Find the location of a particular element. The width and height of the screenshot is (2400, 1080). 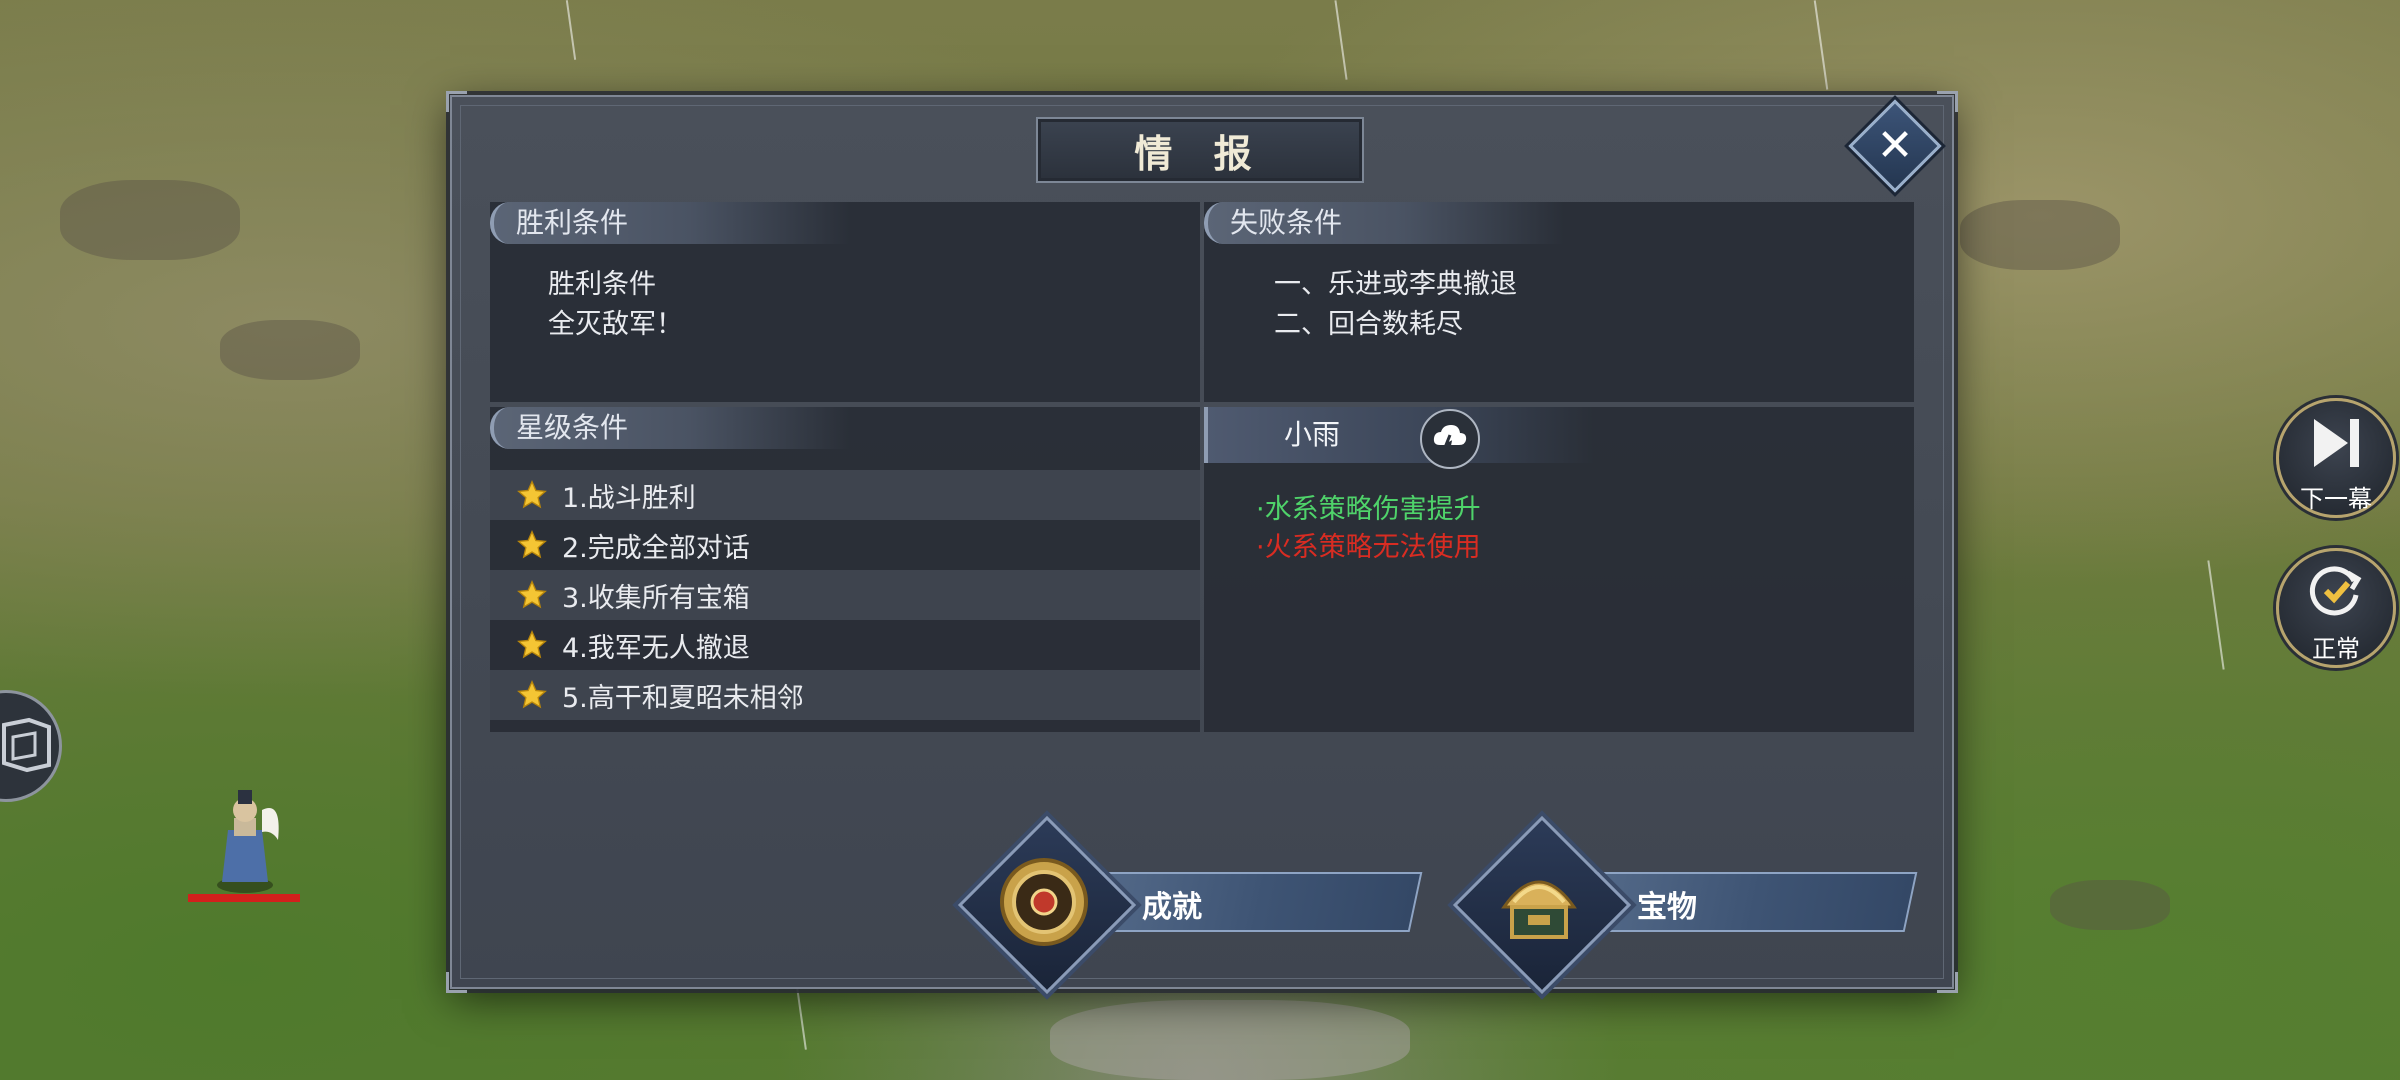

weather-effect-positive: ·水系策略伤害提升 is located at coordinates (1368, 509).